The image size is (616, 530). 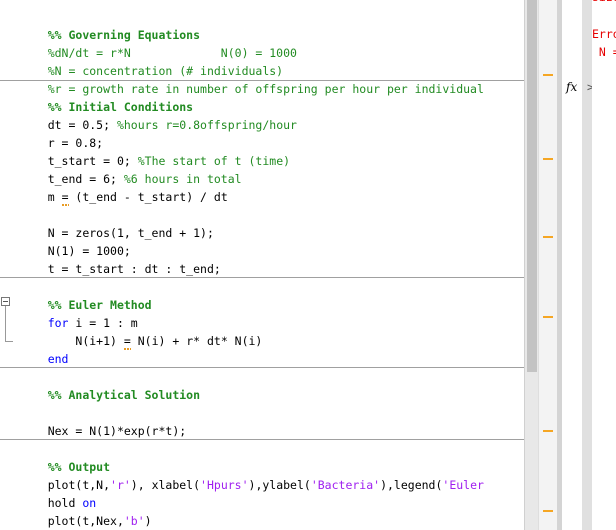 What do you see at coordinates (103, 421) in the screenshot?
I see `code-line: Nex = N(1)*exp(r*t);` at bounding box center [103, 421].